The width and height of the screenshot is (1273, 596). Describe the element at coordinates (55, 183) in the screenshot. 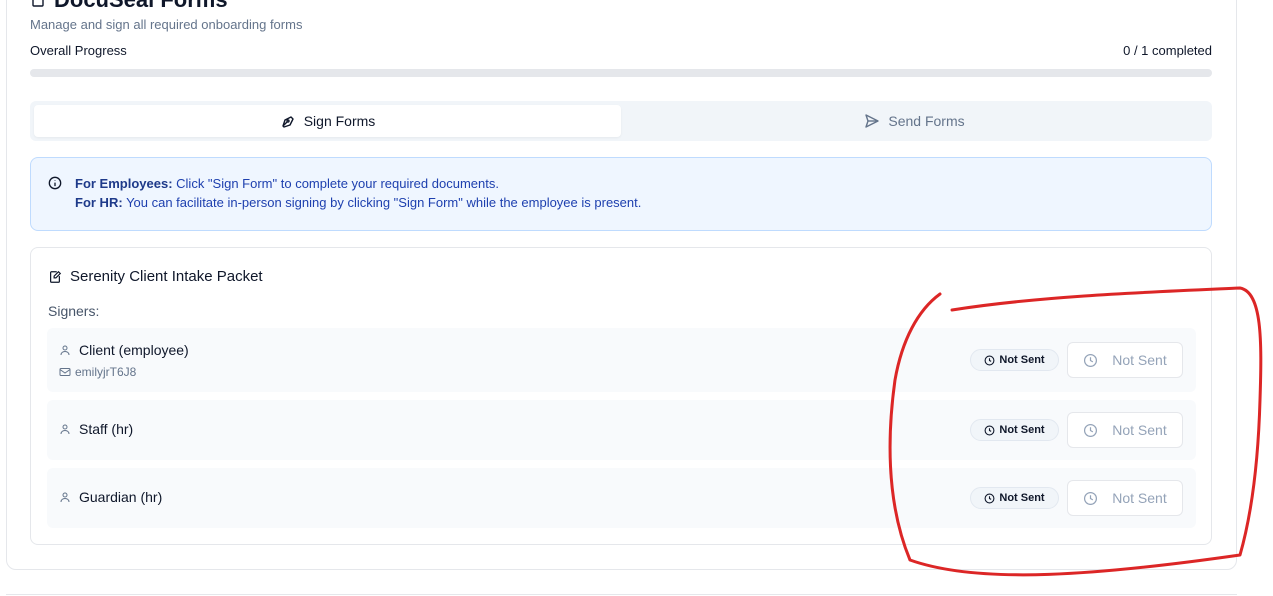

I see `info-icon` at that location.